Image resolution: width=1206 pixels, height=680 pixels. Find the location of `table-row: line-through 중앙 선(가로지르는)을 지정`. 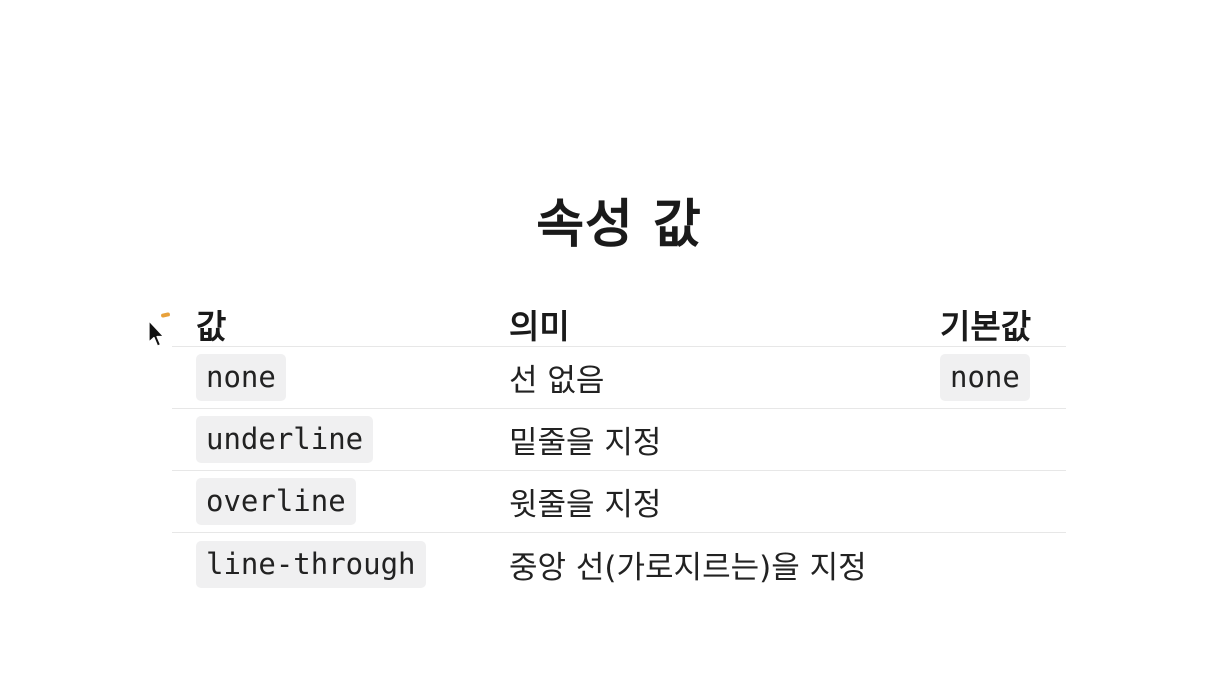

table-row: line-through 중앙 선(가로지르는)을 지정 is located at coordinates (619, 564).